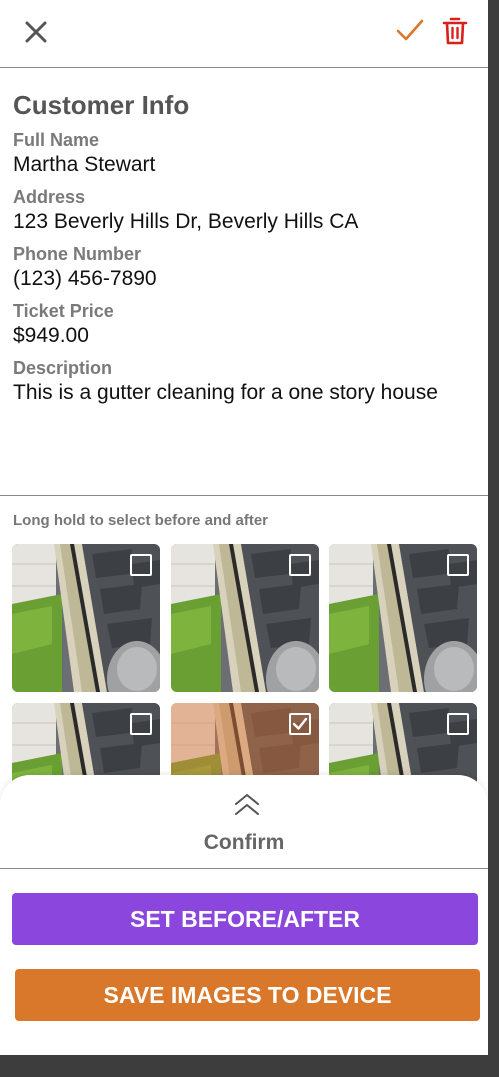 This screenshot has height=1077, width=499. Describe the element at coordinates (244, 34) in the screenshot. I see `top-bar` at that location.